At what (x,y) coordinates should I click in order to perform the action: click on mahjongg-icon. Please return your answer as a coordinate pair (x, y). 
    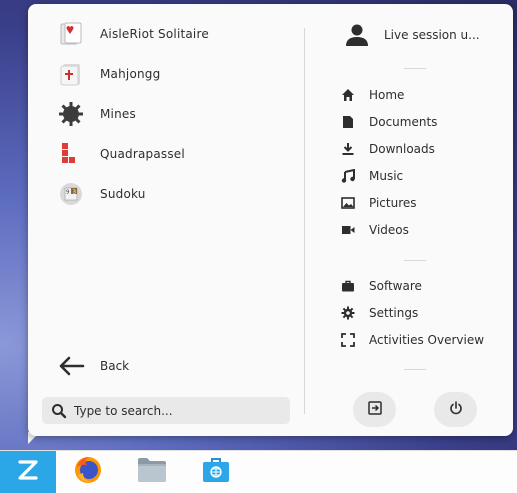
    Looking at the image, I should click on (71, 74).